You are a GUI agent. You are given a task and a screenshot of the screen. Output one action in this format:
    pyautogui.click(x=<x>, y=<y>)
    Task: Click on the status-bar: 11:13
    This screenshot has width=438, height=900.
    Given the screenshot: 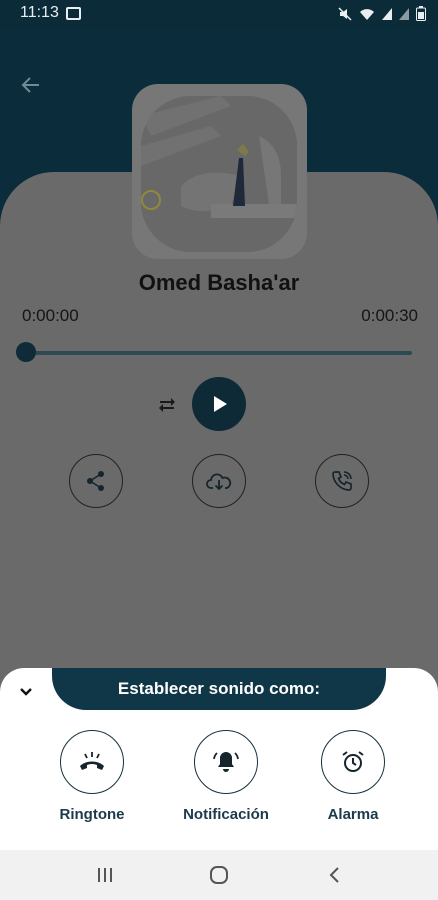 What is the action you would take?
    pyautogui.click(x=219, y=14)
    